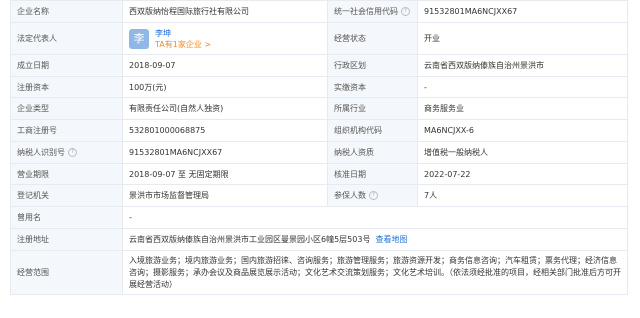  I want to click on table-row: 注册资本 100万(元) 实缴资本 -, so click(319, 87).